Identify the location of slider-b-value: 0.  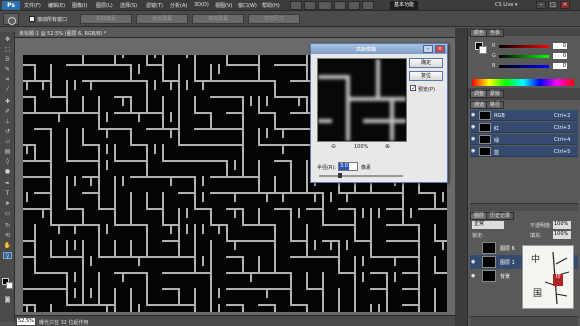
(560, 66).